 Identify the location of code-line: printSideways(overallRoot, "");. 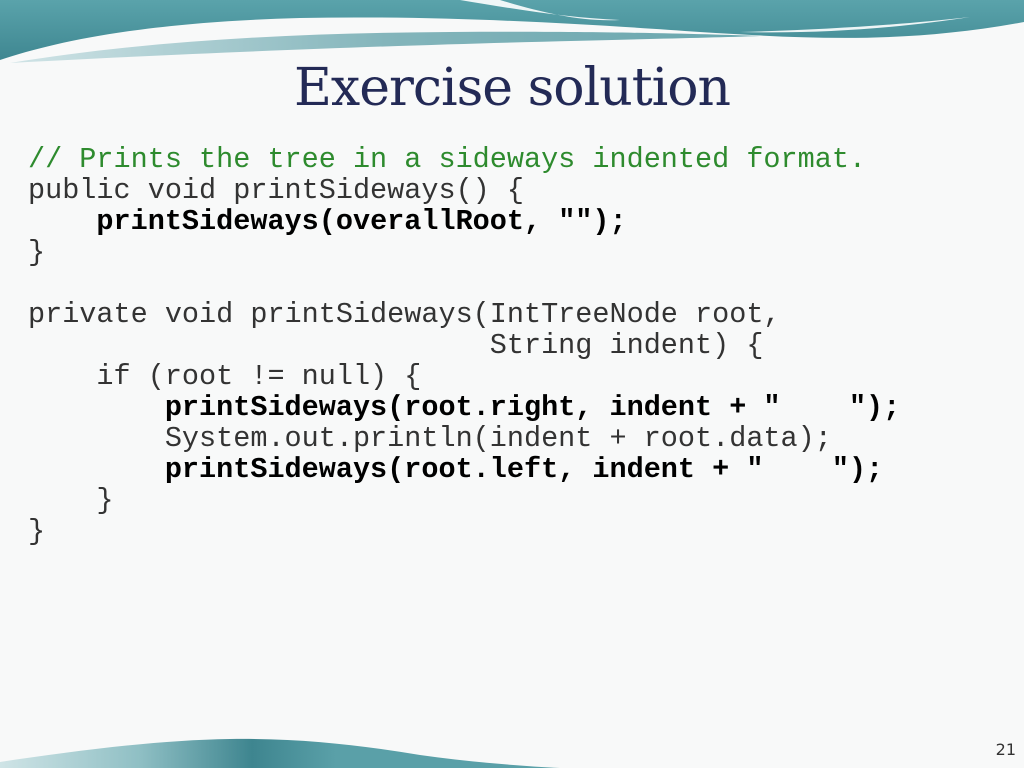
(464, 221).